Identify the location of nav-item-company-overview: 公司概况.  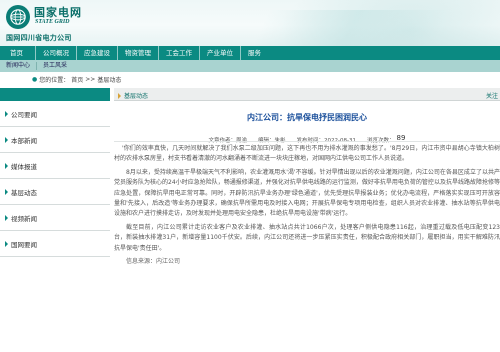
(56, 53).